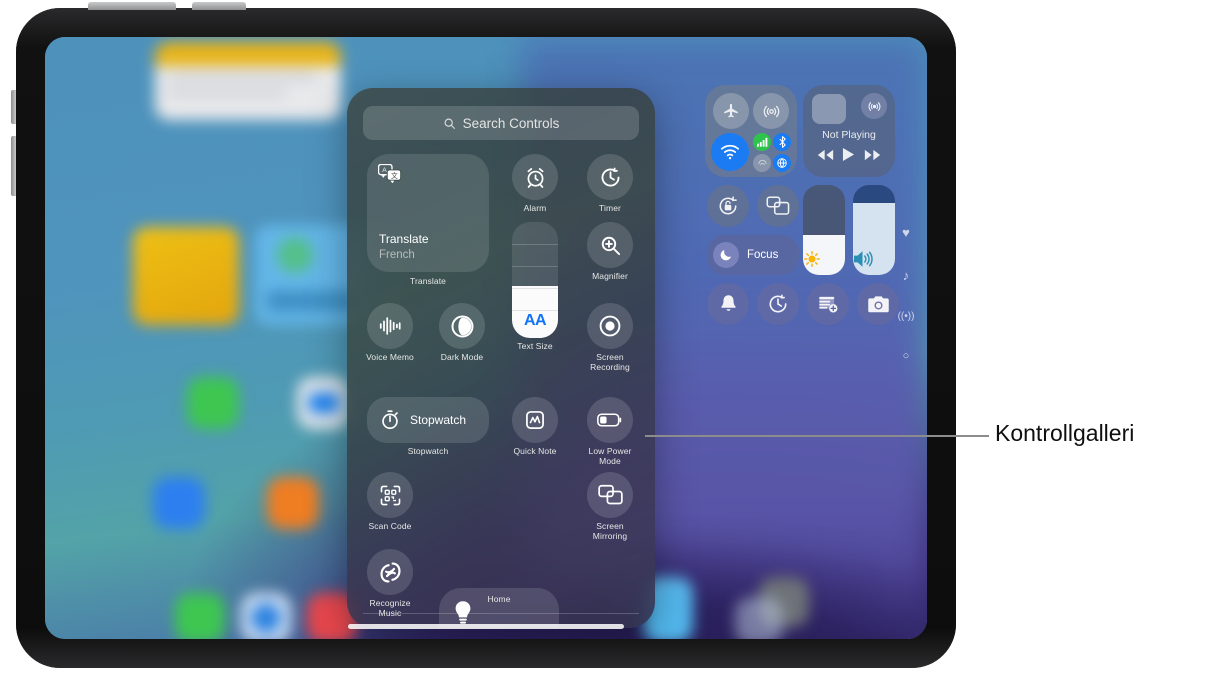 The height and width of the screenshot is (692, 1205). What do you see at coordinates (906, 356) in the screenshot?
I see `circle-icon: ○` at bounding box center [906, 356].